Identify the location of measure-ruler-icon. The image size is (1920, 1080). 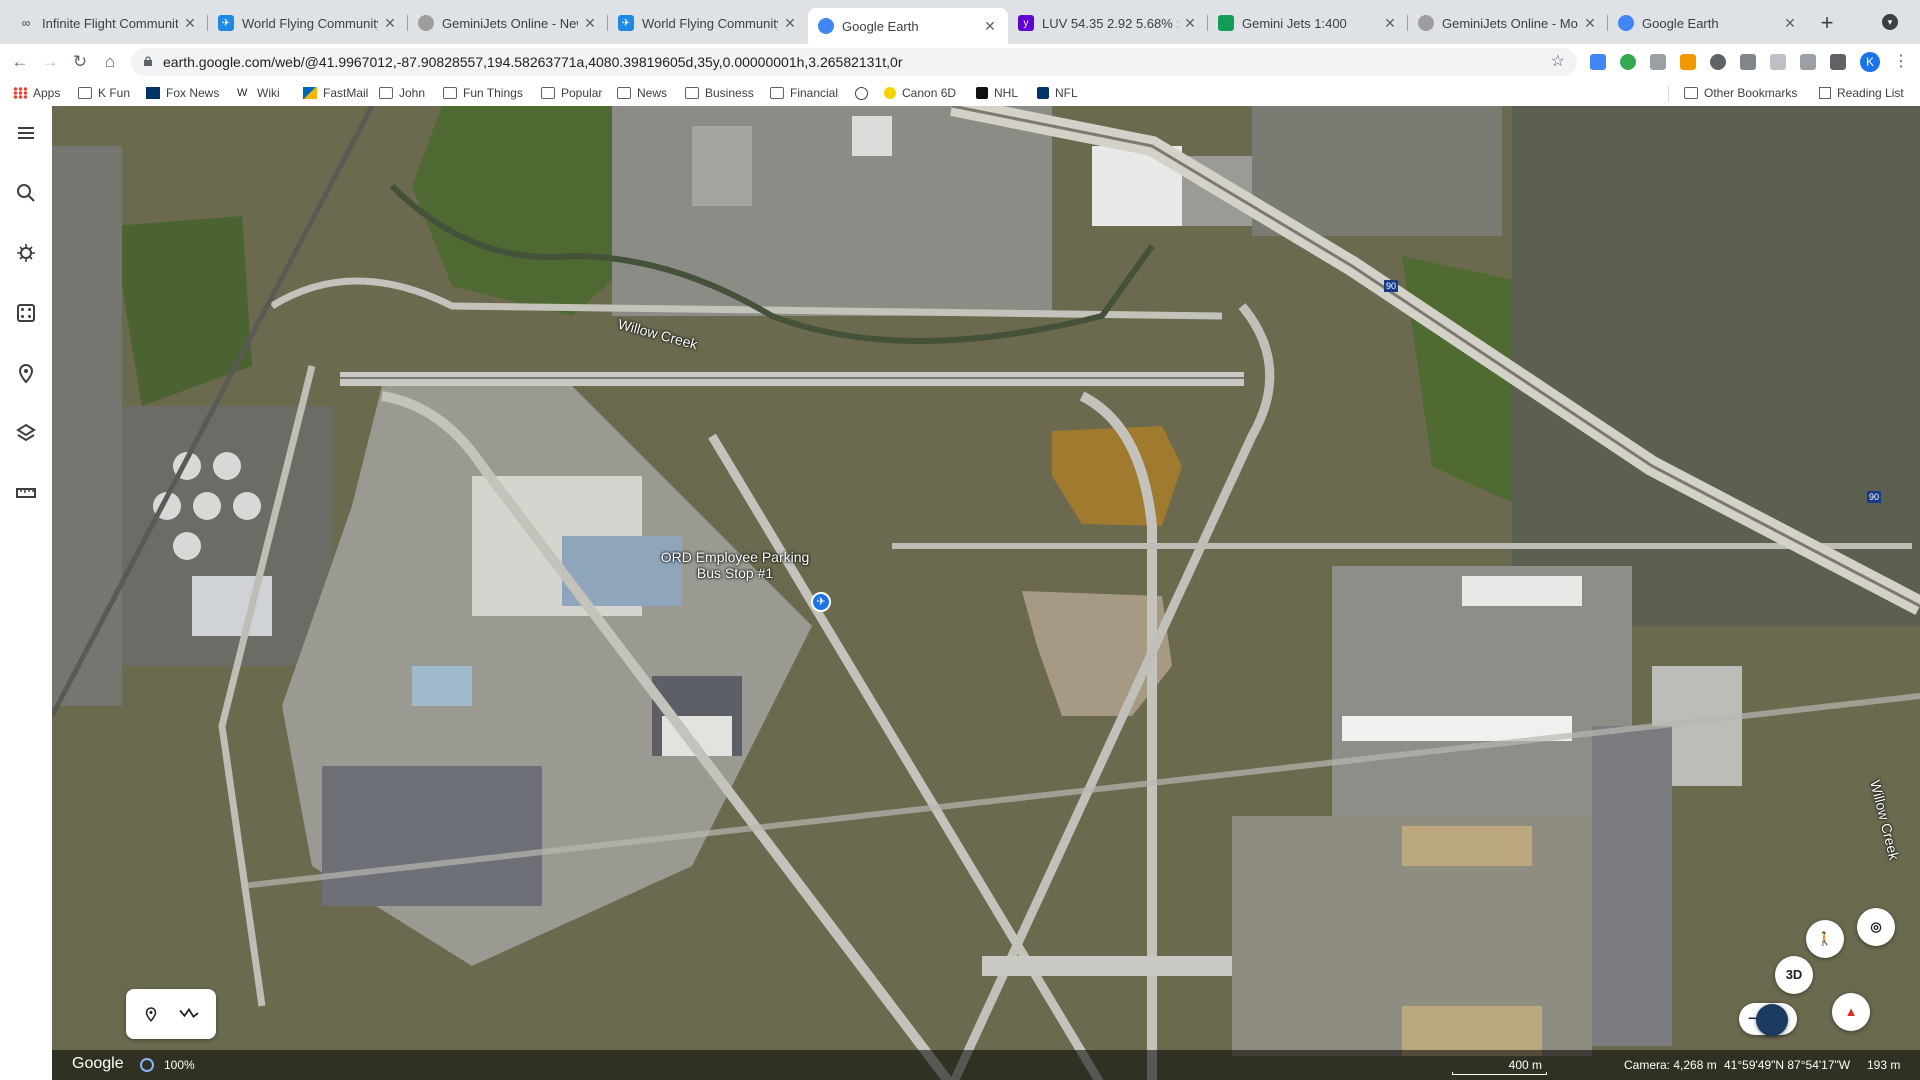
(26, 493).